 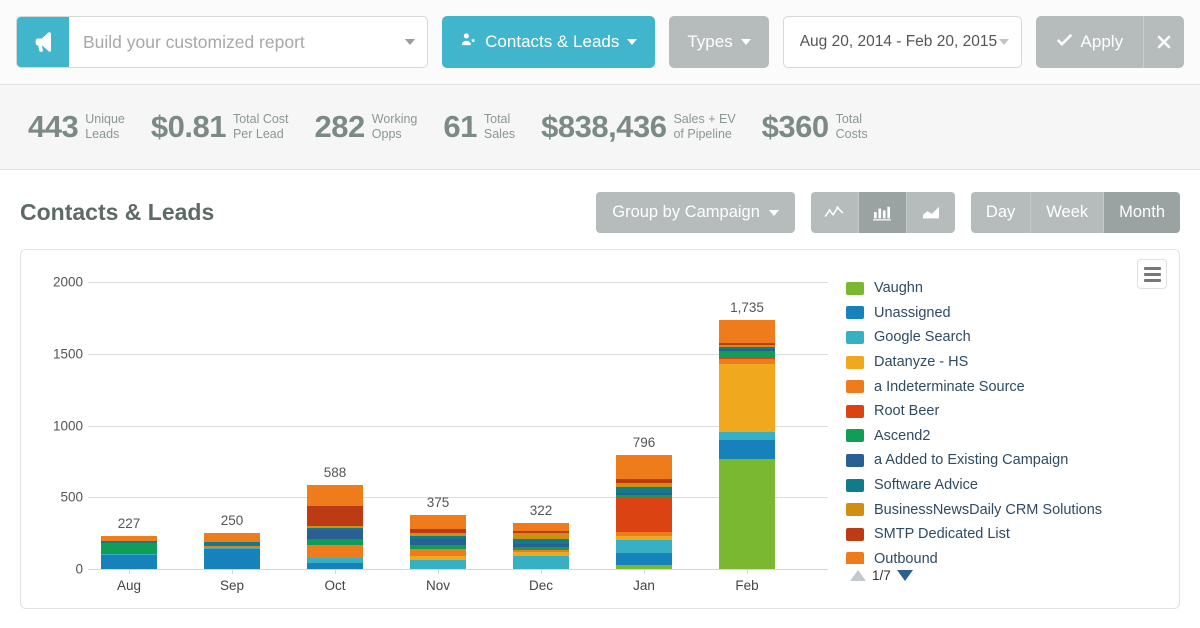 What do you see at coordinates (882, 212) in the screenshot?
I see `bar-chart-icon` at bounding box center [882, 212].